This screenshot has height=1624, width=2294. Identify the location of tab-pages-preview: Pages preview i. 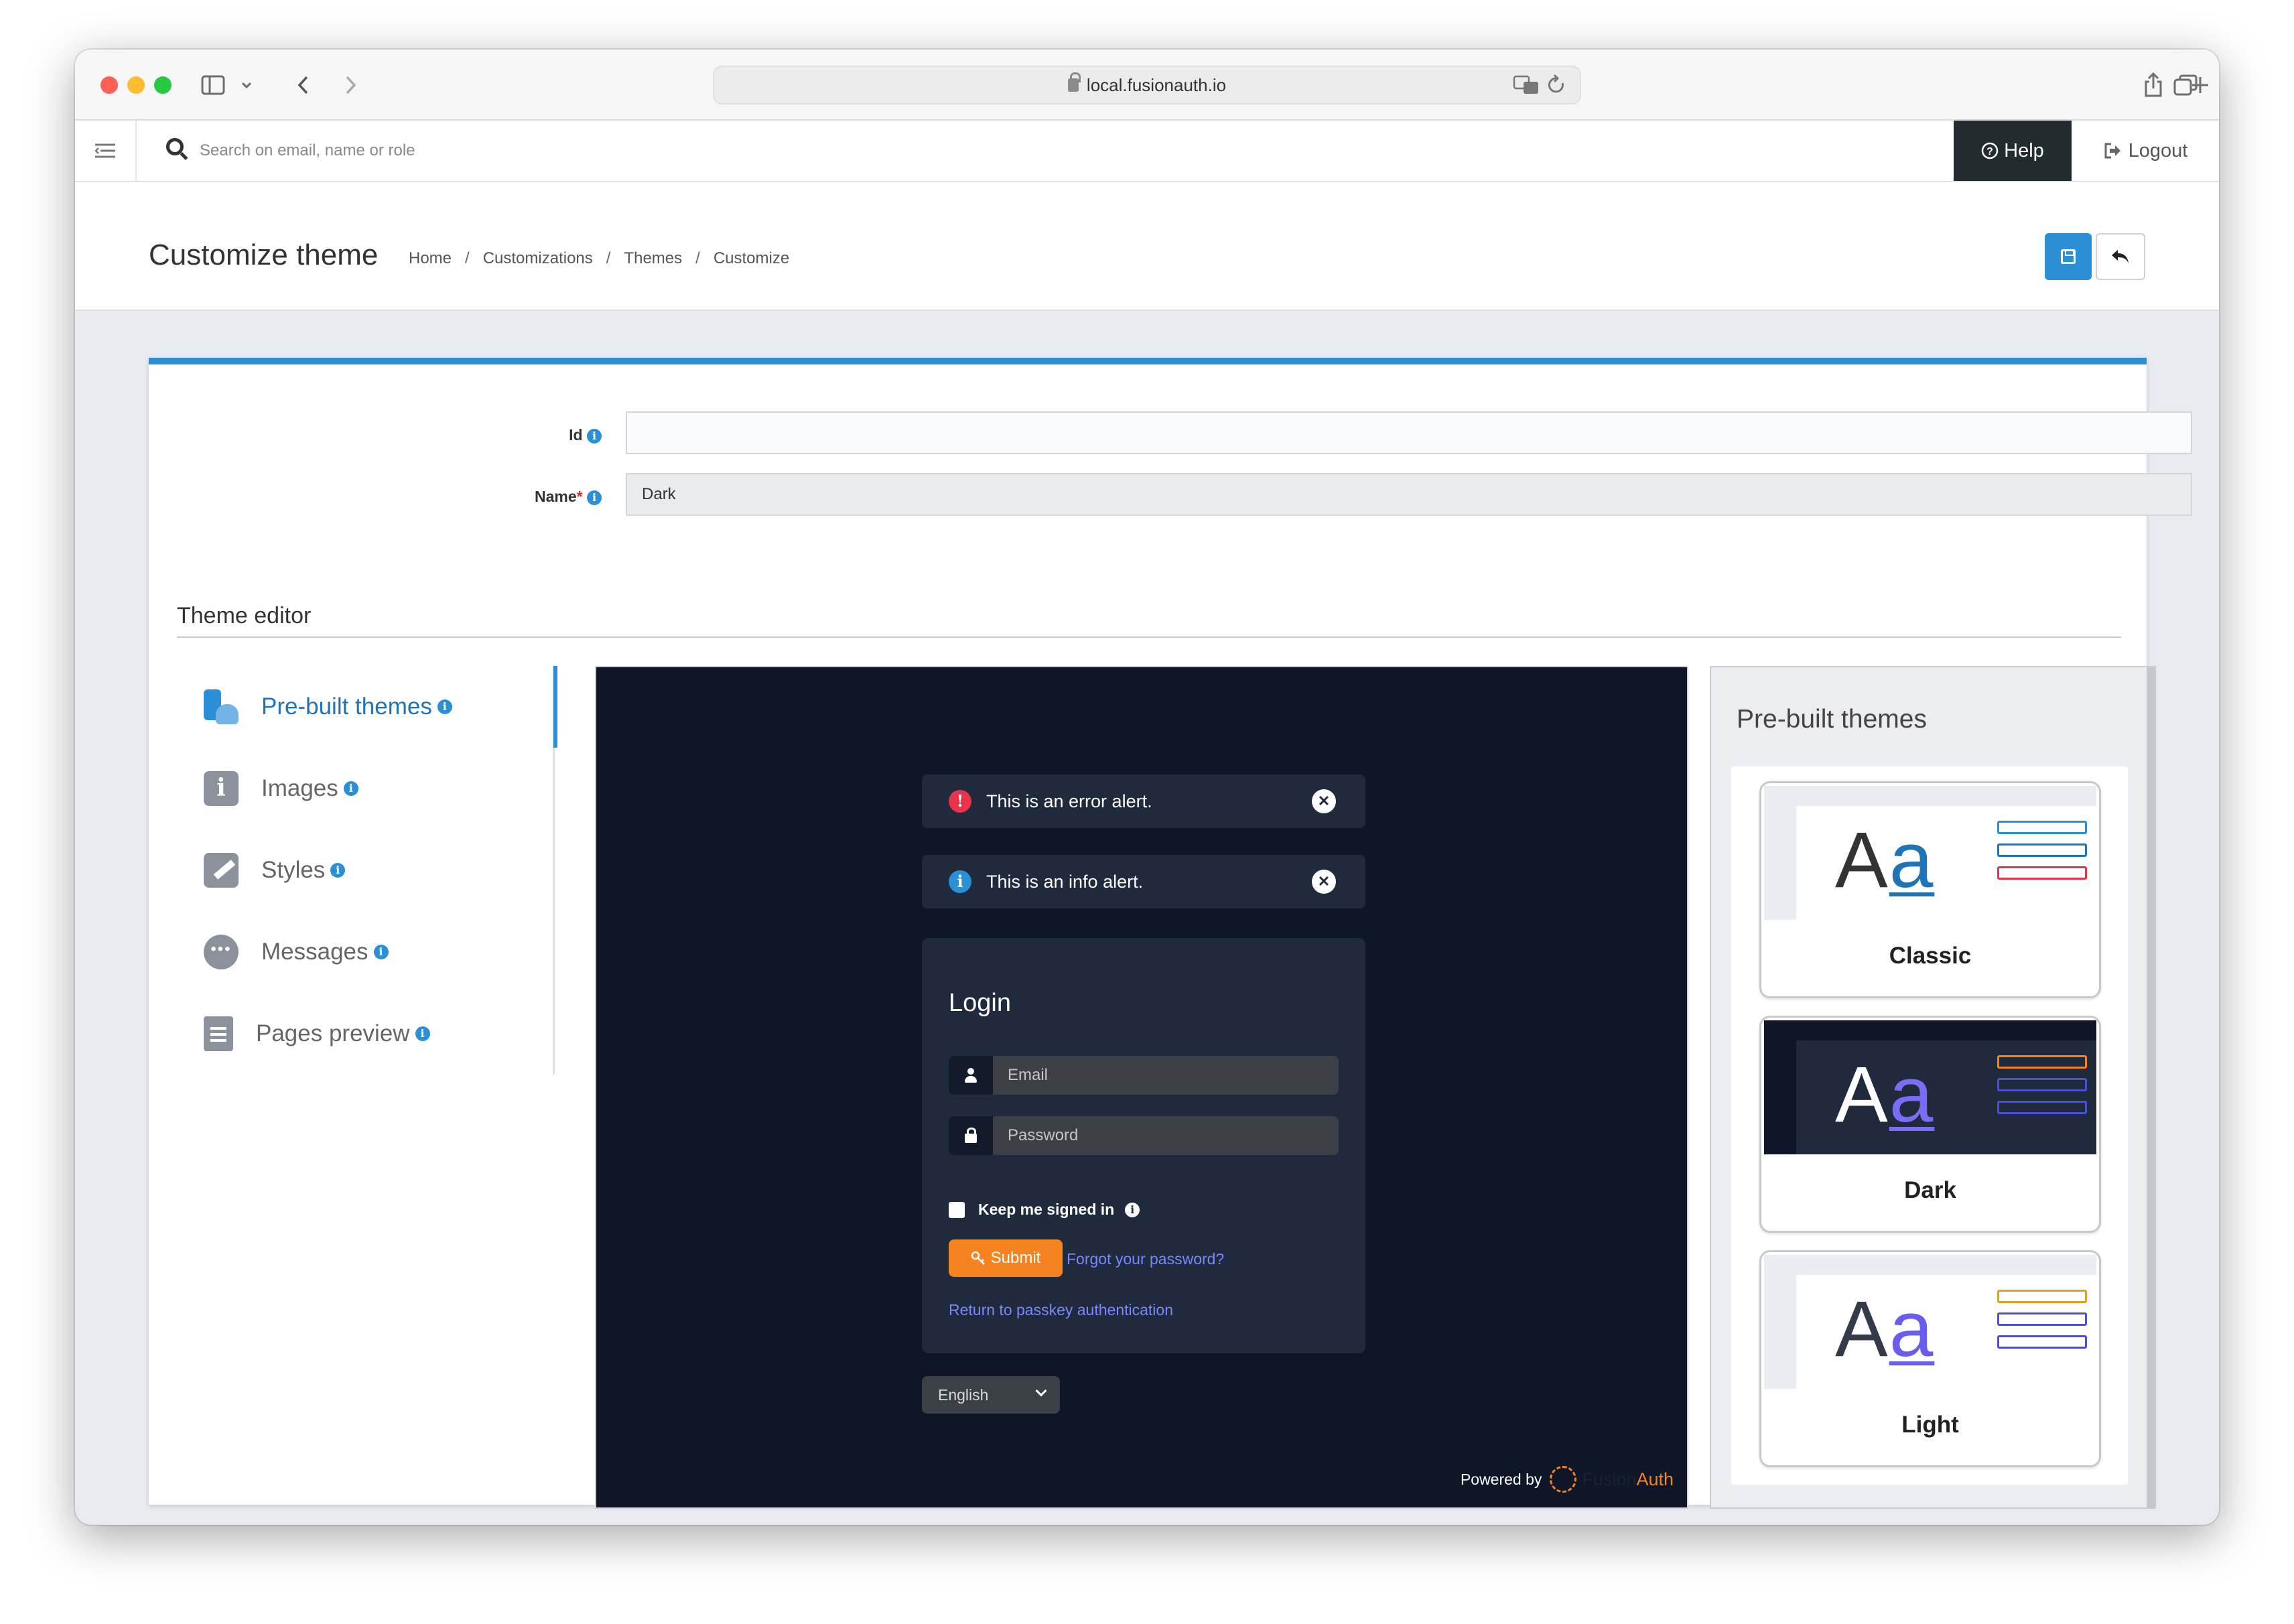
(366, 1034).